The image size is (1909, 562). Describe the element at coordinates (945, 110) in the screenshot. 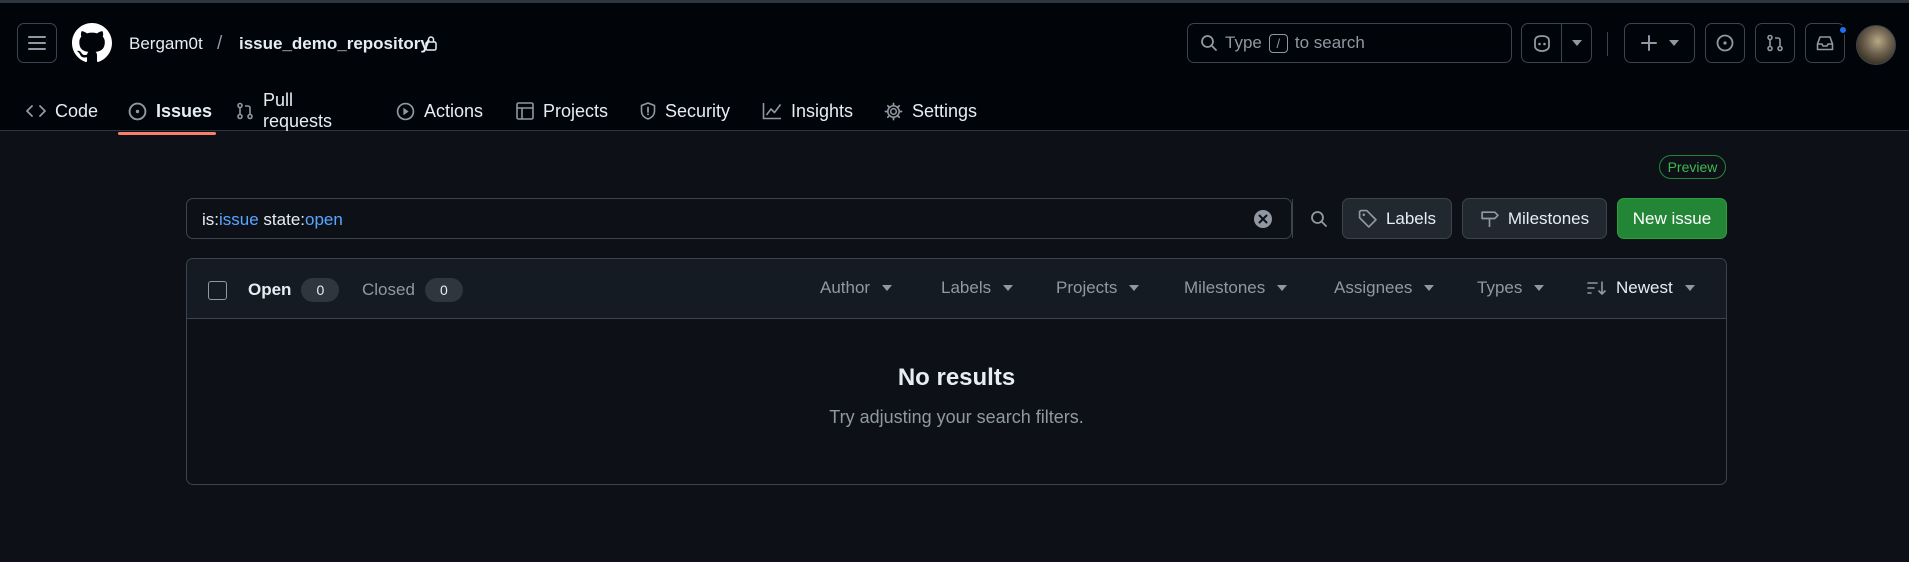

I see `tab-settings-label: Settings` at that location.